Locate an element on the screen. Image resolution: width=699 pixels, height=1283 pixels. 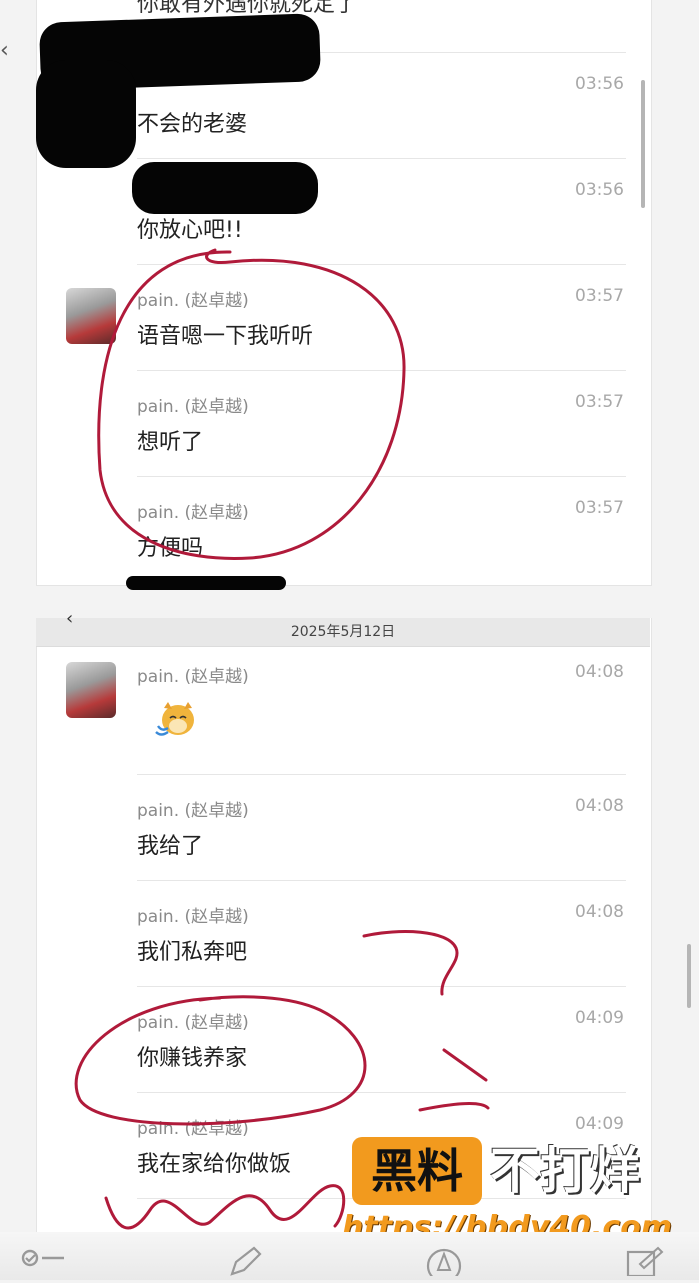
message-item: 03:56 你放心吧!! is located at coordinates (343, 211).